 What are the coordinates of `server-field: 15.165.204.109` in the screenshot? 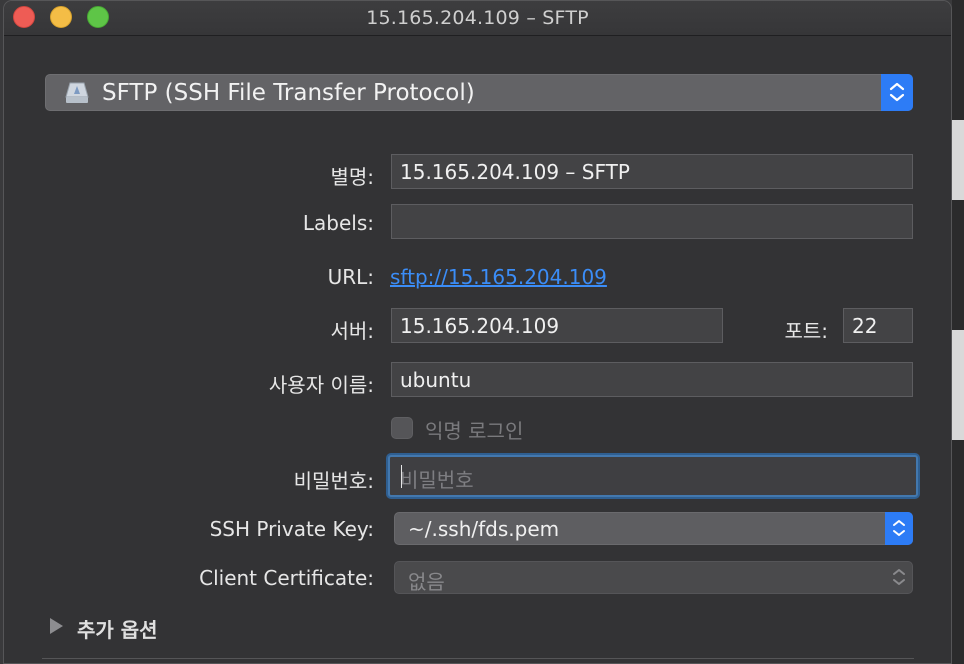 It's located at (557, 325).